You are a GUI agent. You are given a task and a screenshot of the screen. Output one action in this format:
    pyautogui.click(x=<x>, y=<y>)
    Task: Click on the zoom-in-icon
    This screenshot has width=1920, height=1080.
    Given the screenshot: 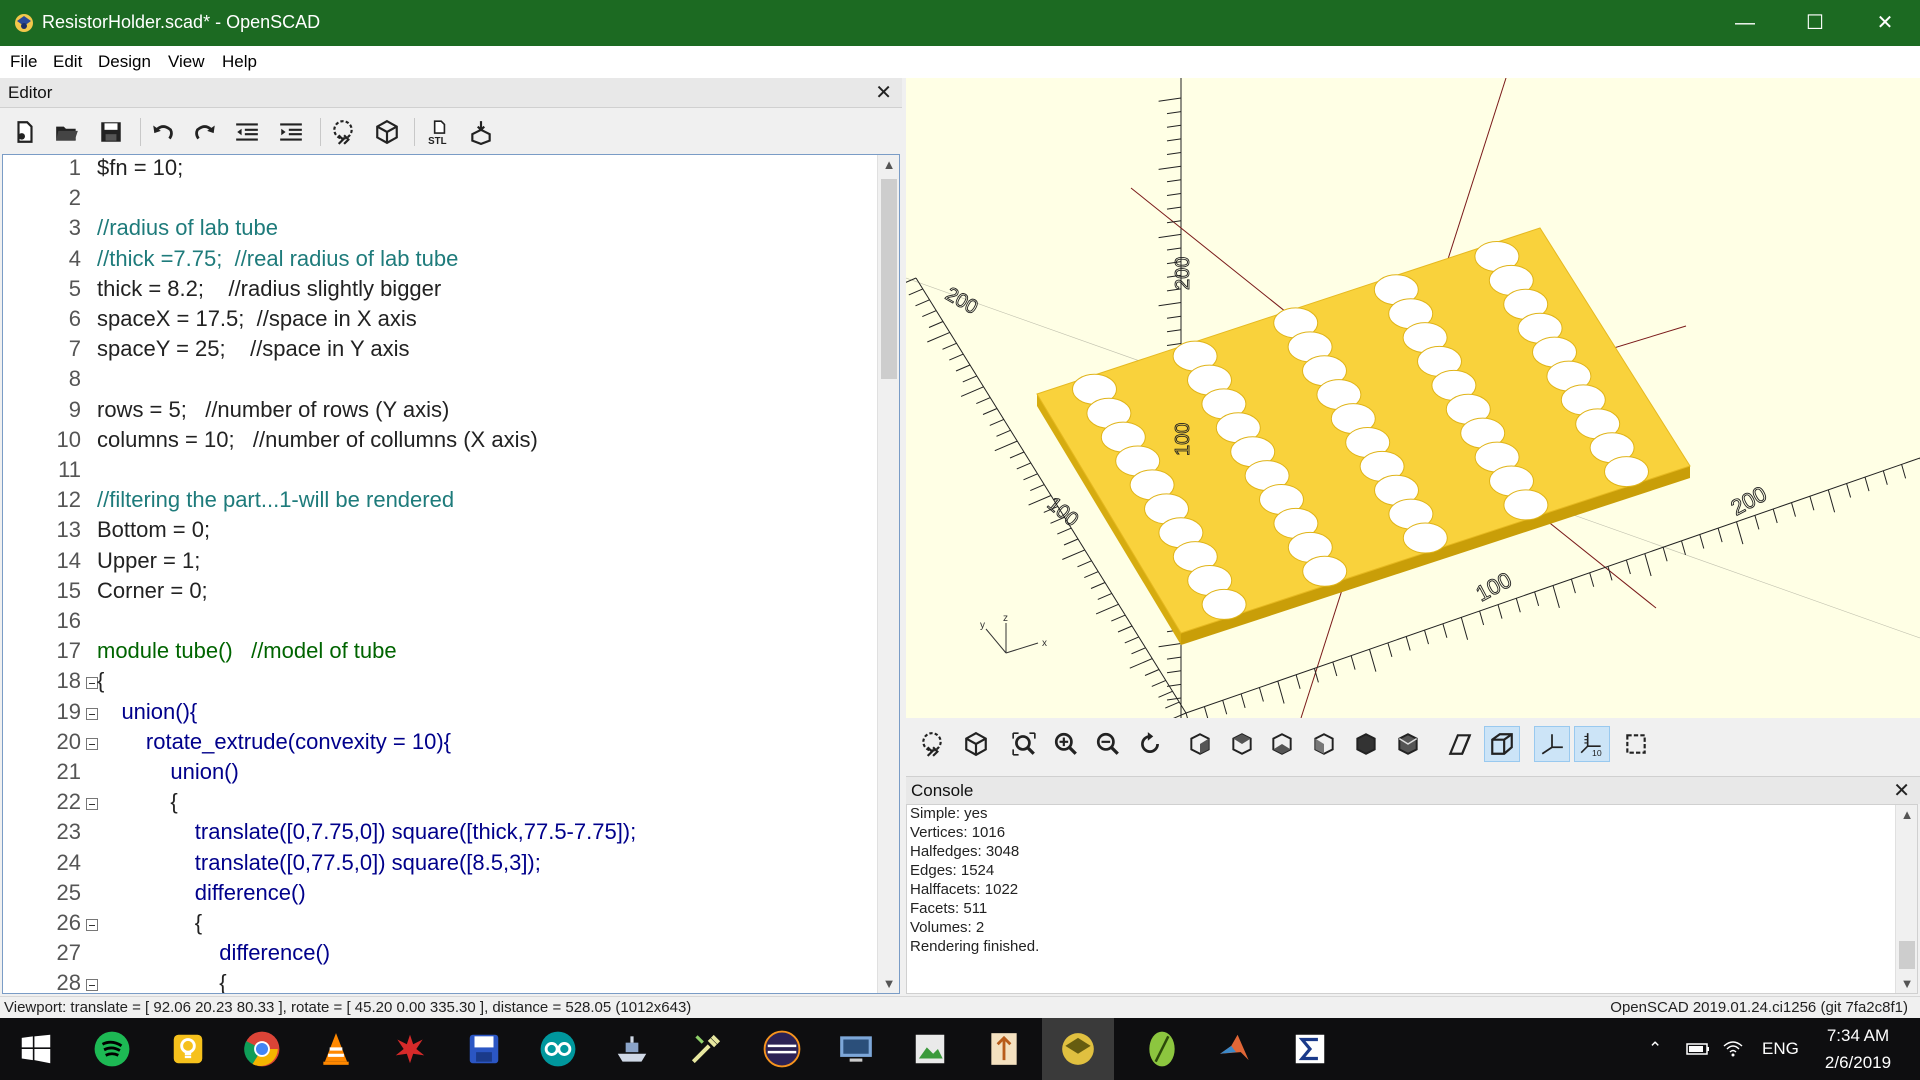 What is the action you would take?
    pyautogui.click(x=1066, y=744)
    